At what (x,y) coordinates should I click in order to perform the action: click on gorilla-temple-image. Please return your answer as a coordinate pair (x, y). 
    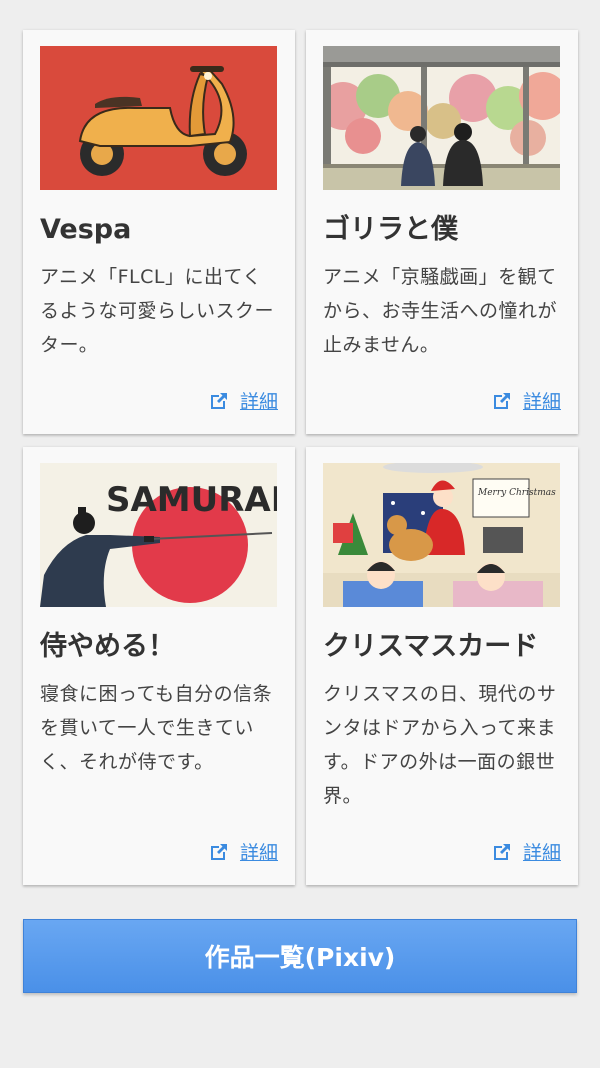
    Looking at the image, I should click on (441, 118).